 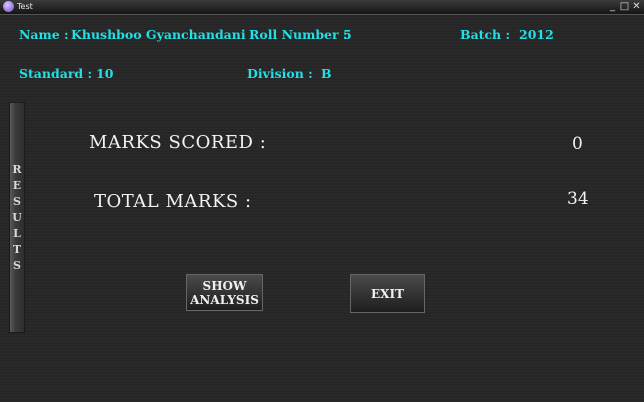 I want to click on batch-value: 2012, so click(x=536, y=34).